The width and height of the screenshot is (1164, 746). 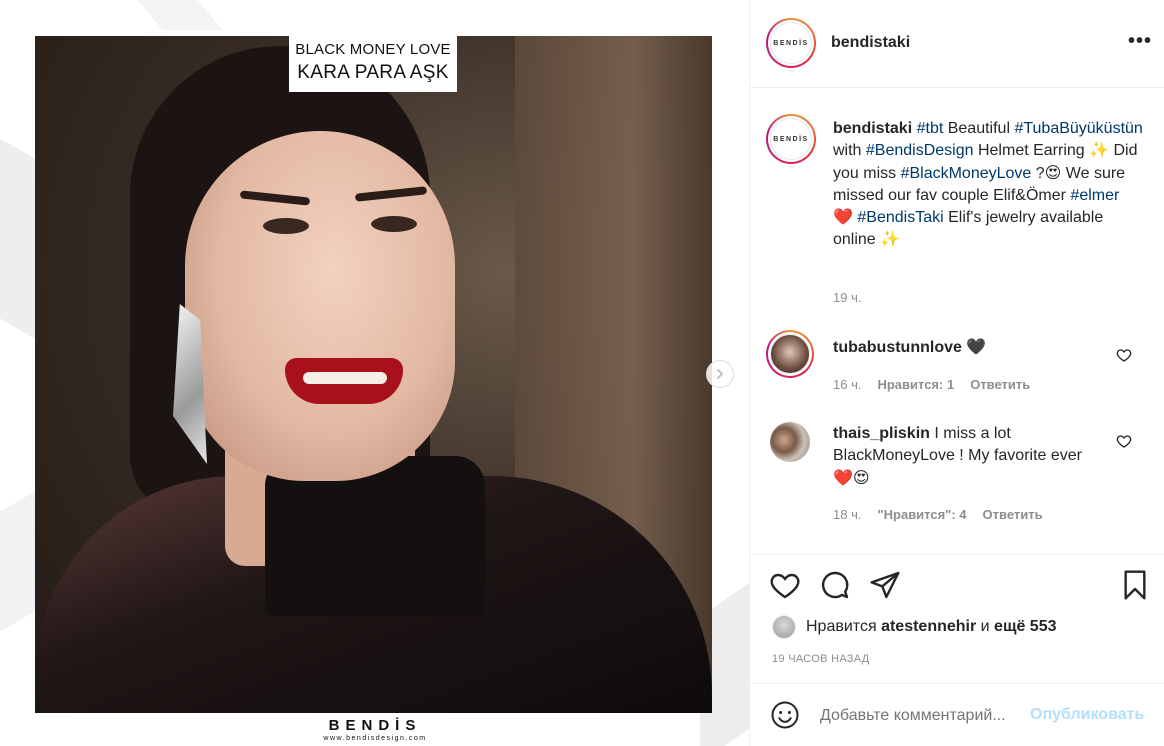 What do you see at coordinates (1135, 585) in the screenshot?
I see `save-bookmark-icon` at bounding box center [1135, 585].